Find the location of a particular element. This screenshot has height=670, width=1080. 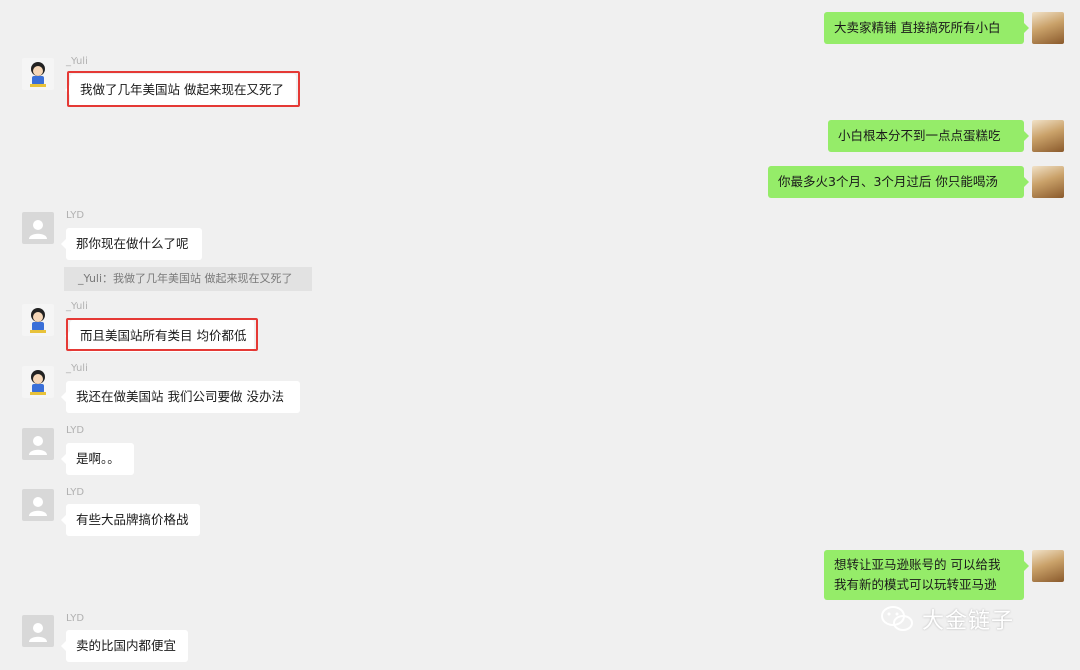

message-text: 那你现在做什么了呢 is located at coordinates (132, 243).